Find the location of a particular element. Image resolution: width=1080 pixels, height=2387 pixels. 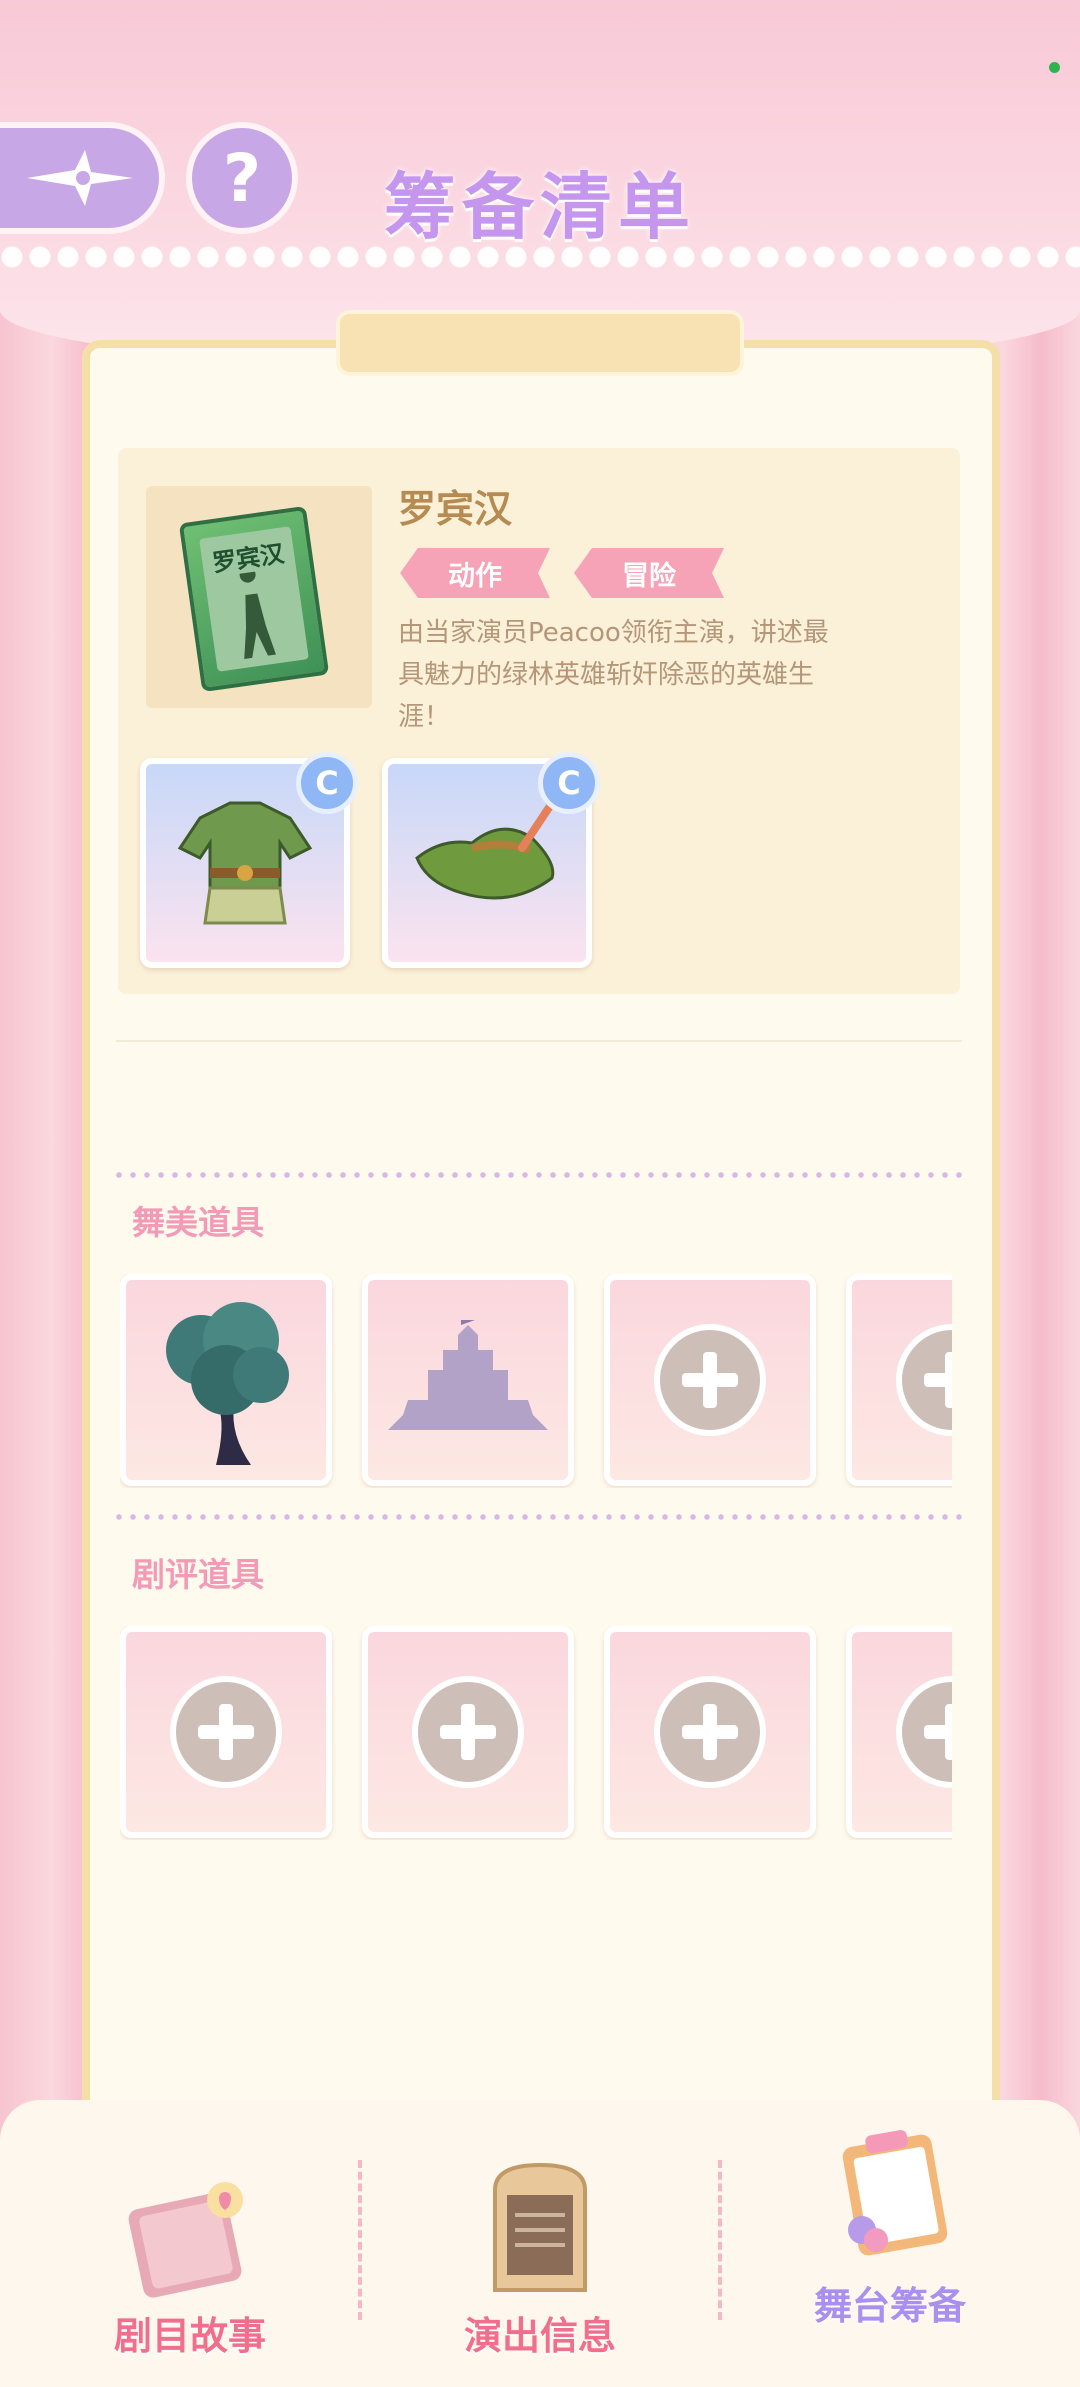

nav-label: 舞台筹备 is located at coordinates (889, 2306).